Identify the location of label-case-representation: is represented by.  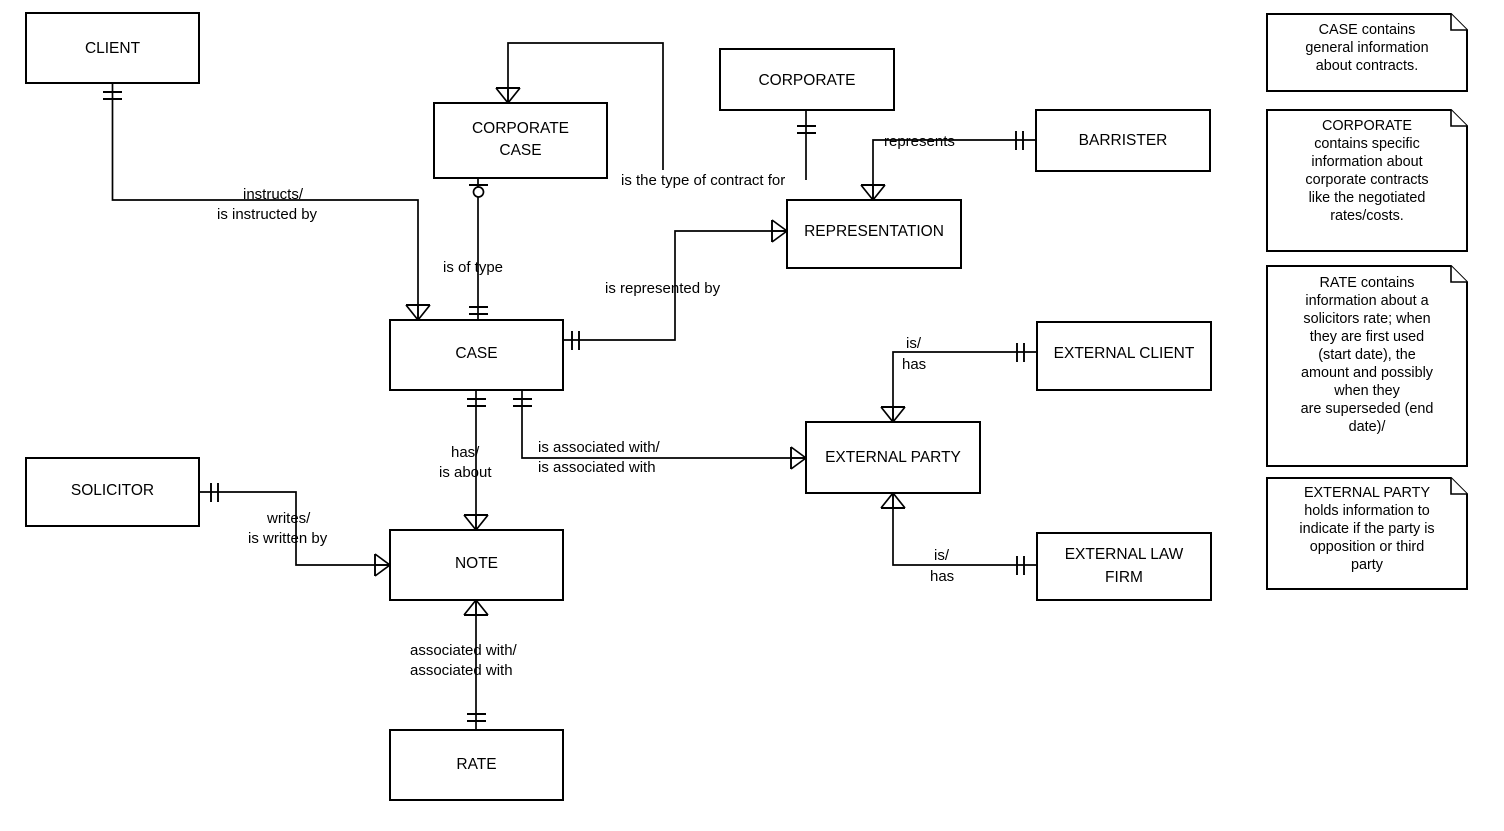
(663, 288).